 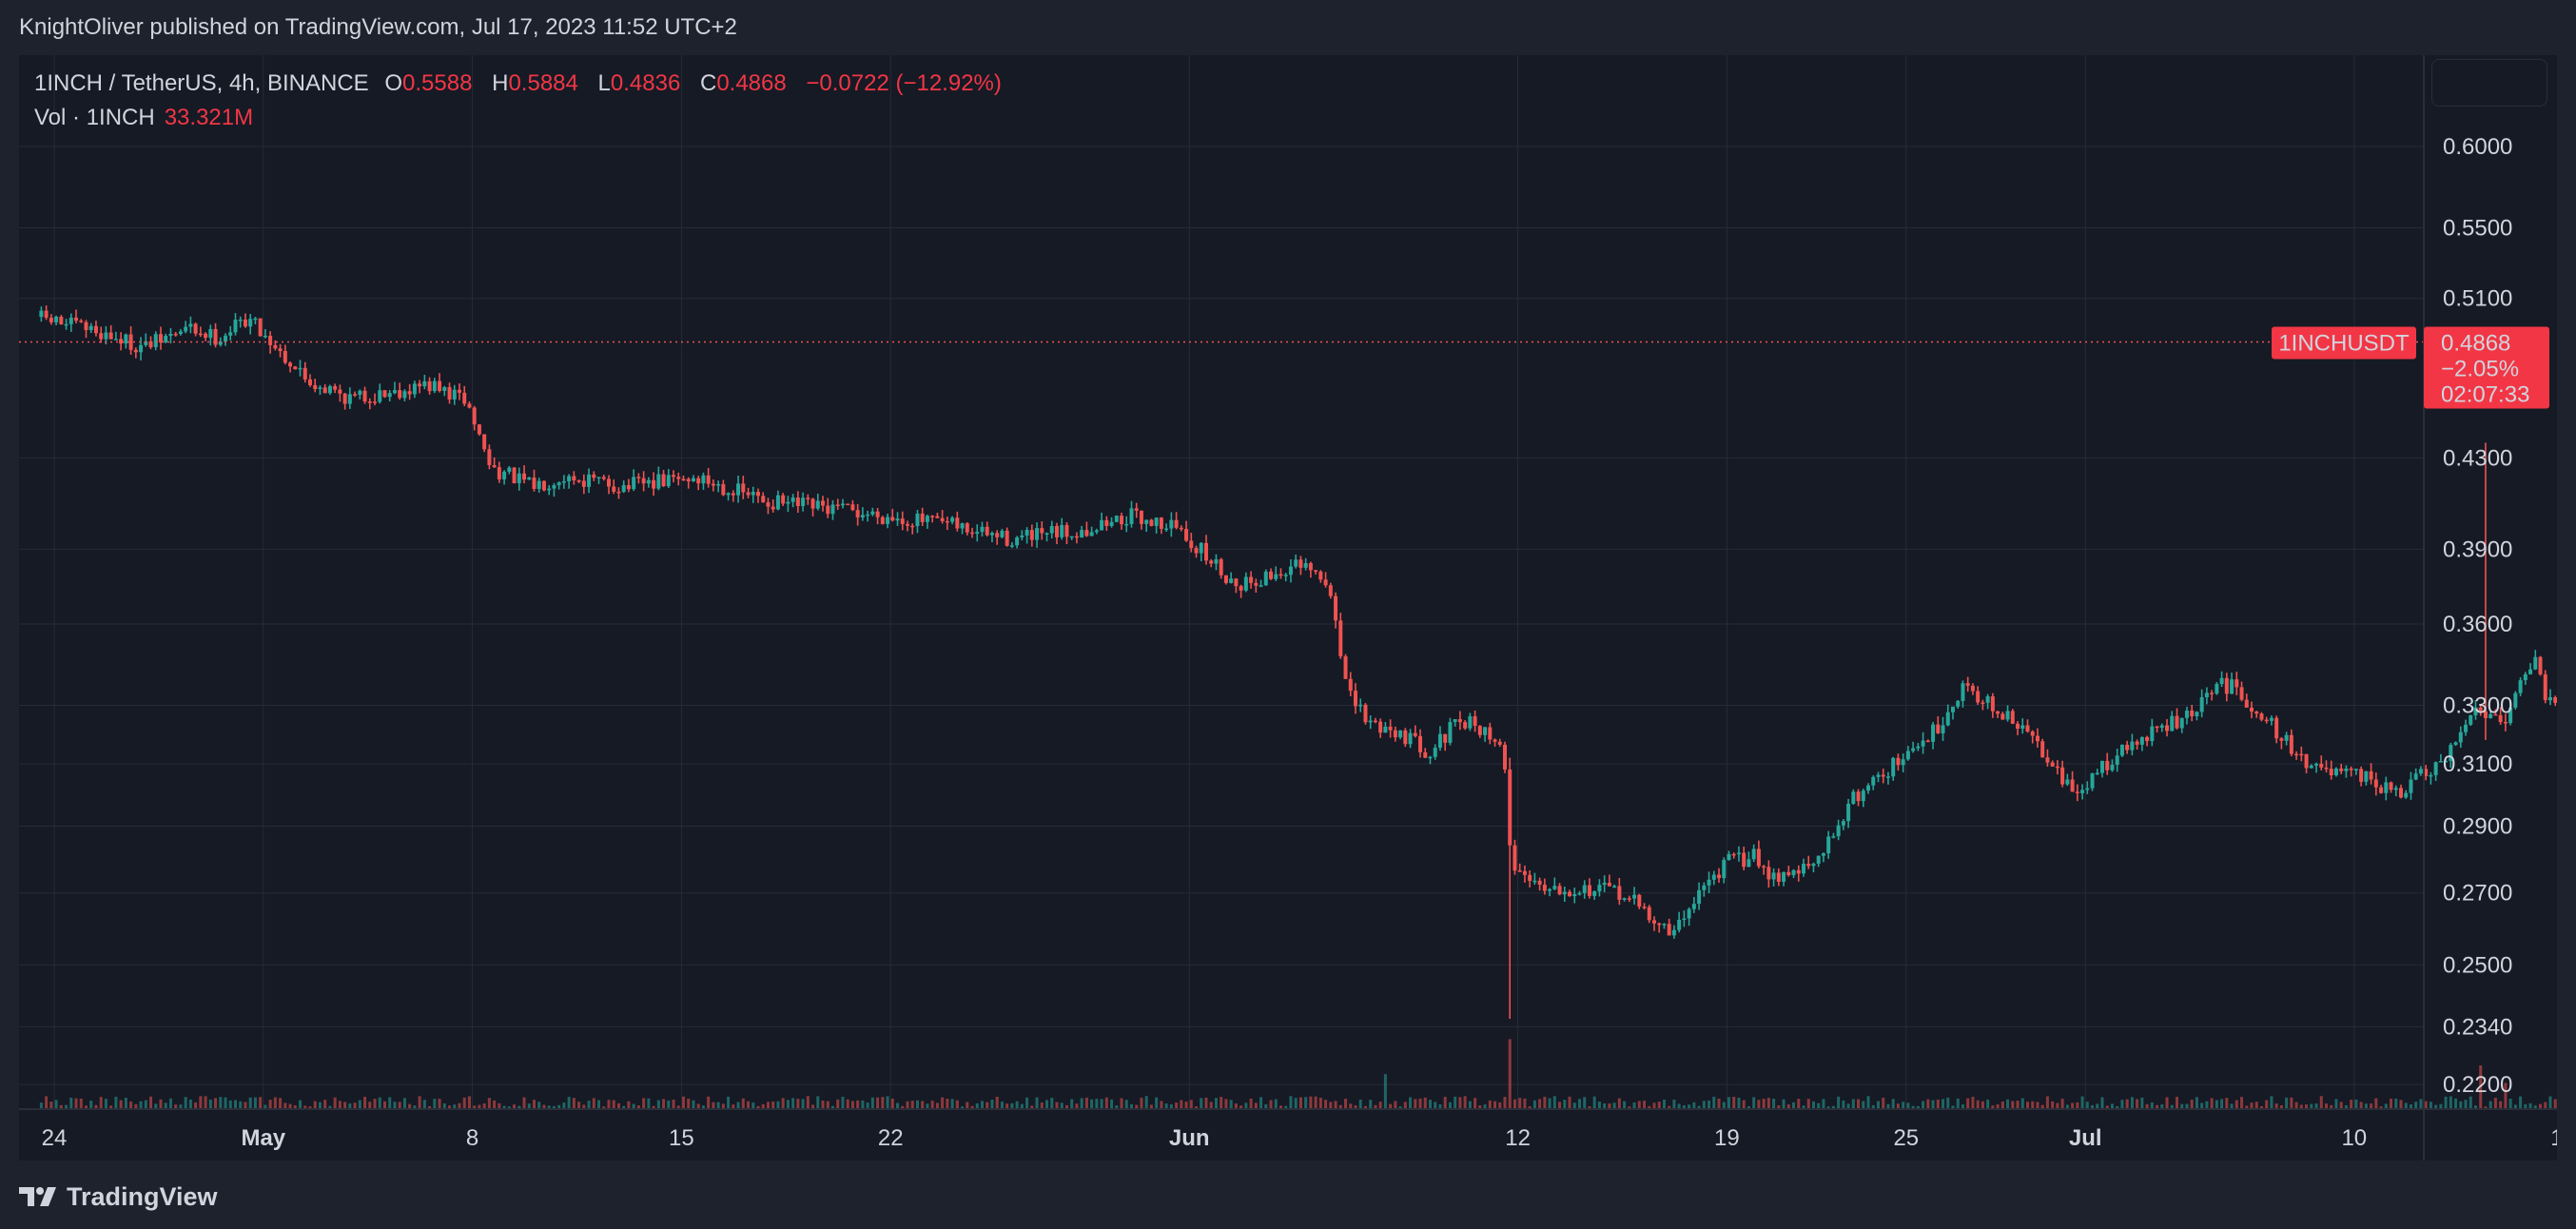 What do you see at coordinates (2489, 83) in the screenshot?
I see `chart-settings-button` at bounding box center [2489, 83].